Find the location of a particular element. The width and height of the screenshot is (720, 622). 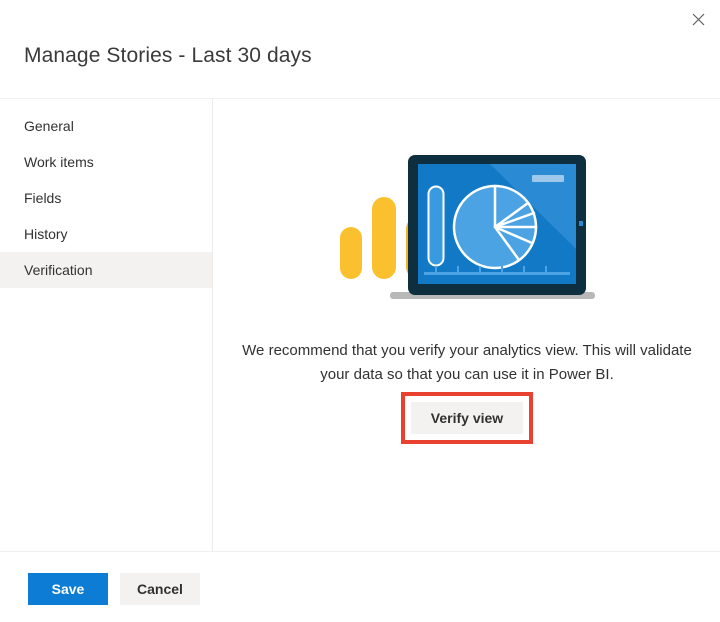

verify-view-highlight: Verify view is located at coordinates (467, 418).